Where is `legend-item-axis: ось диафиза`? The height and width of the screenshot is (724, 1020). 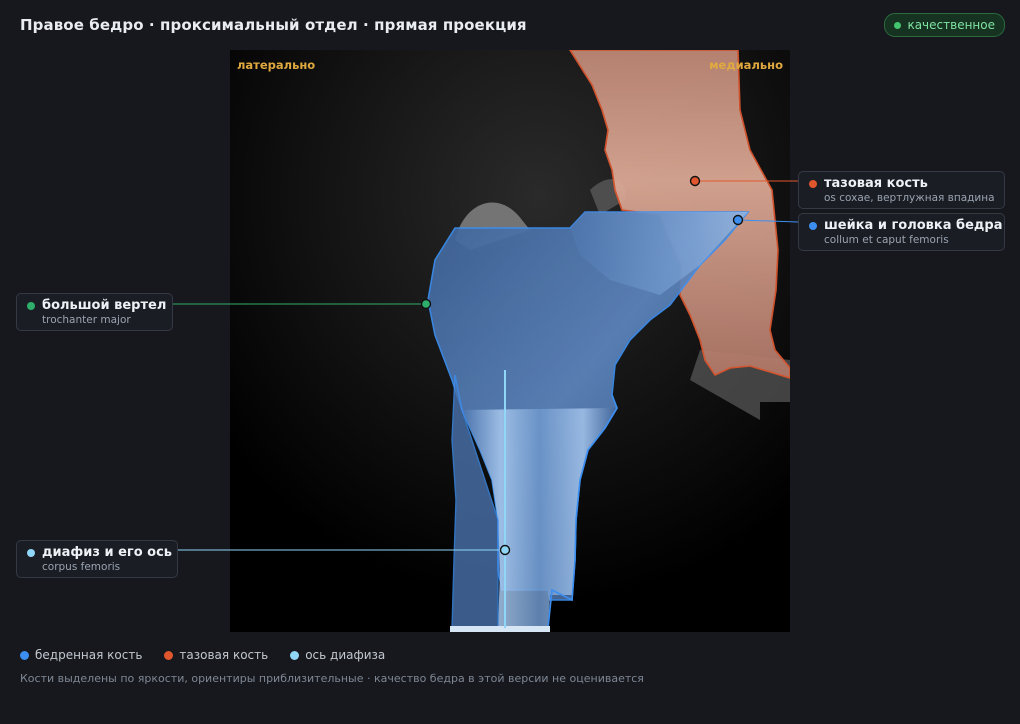
legend-item-axis: ось диафиза is located at coordinates (337, 655).